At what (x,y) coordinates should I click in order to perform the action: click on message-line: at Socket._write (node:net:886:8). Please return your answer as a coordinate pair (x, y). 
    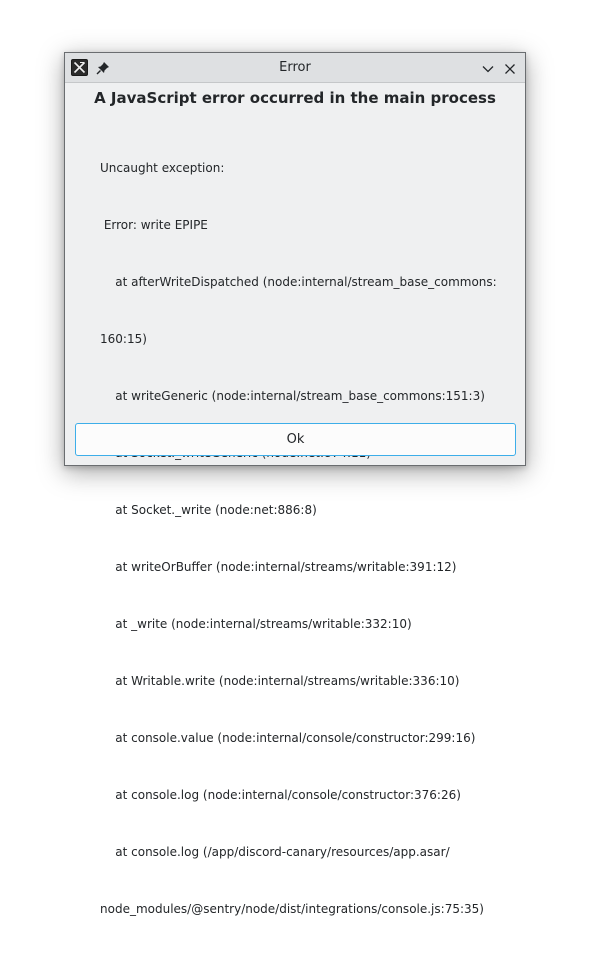
    Looking at the image, I should click on (208, 510).